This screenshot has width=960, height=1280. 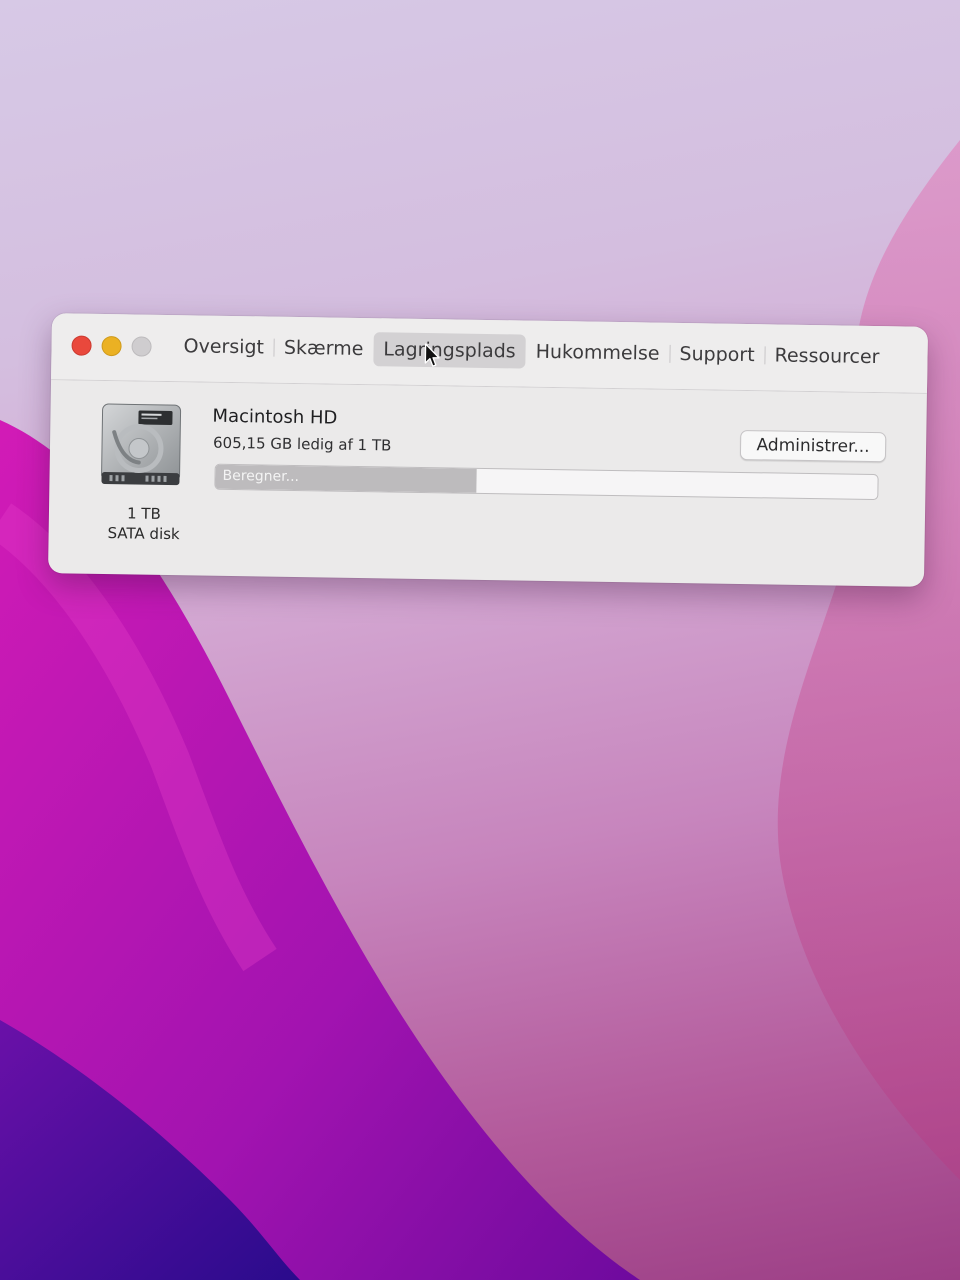 What do you see at coordinates (449, 350) in the screenshot?
I see `tab-storage: Lagringsplads` at bounding box center [449, 350].